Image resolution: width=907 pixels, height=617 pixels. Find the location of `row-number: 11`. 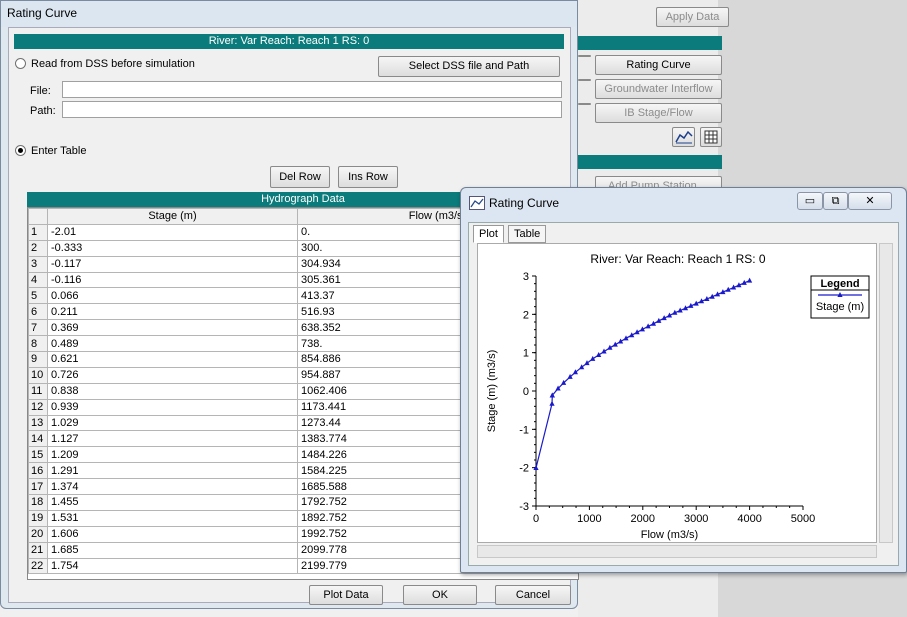

row-number: 11 is located at coordinates (38, 391).